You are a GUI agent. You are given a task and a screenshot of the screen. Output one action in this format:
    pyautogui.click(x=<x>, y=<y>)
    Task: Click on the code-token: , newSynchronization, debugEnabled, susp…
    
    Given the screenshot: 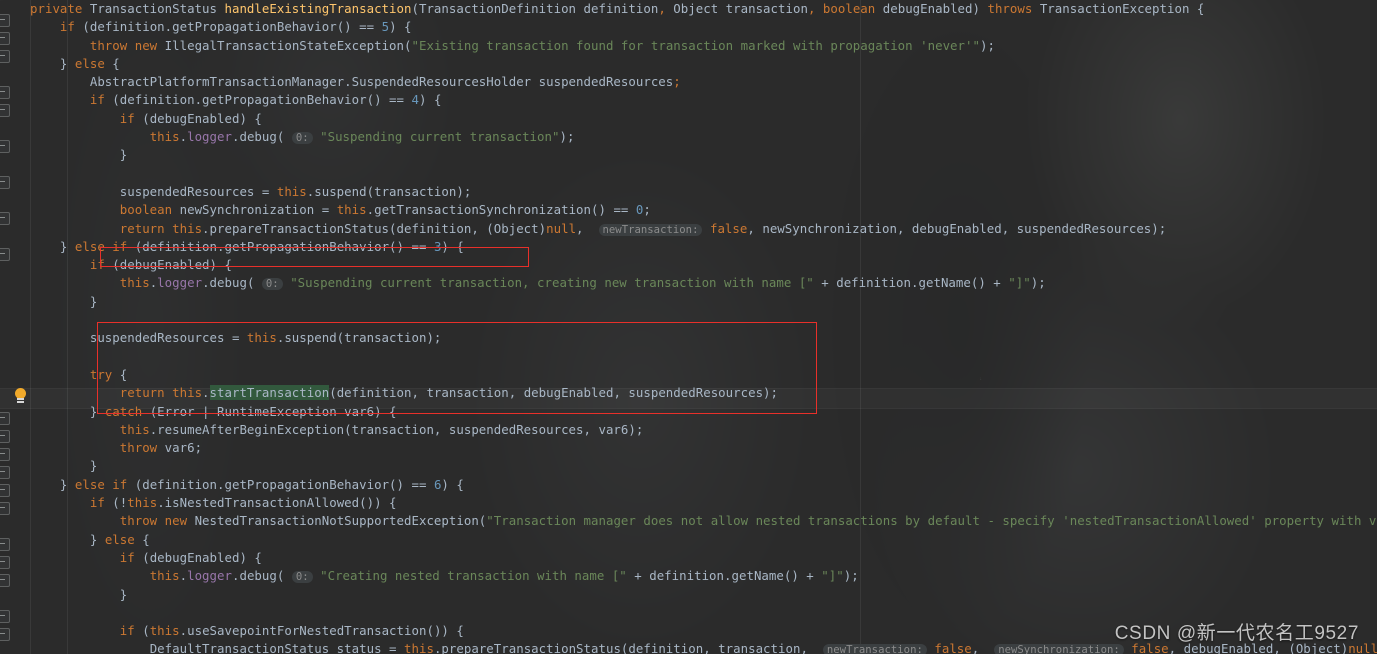 What is the action you would take?
    pyautogui.click(x=957, y=228)
    